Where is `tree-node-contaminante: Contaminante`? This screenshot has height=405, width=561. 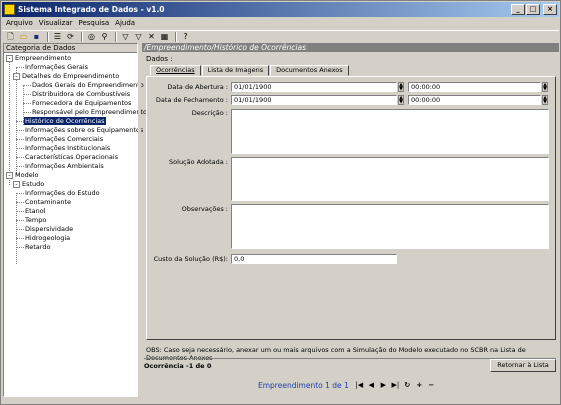
tree-node-contaminante: Contaminante is located at coordinates (48, 202).